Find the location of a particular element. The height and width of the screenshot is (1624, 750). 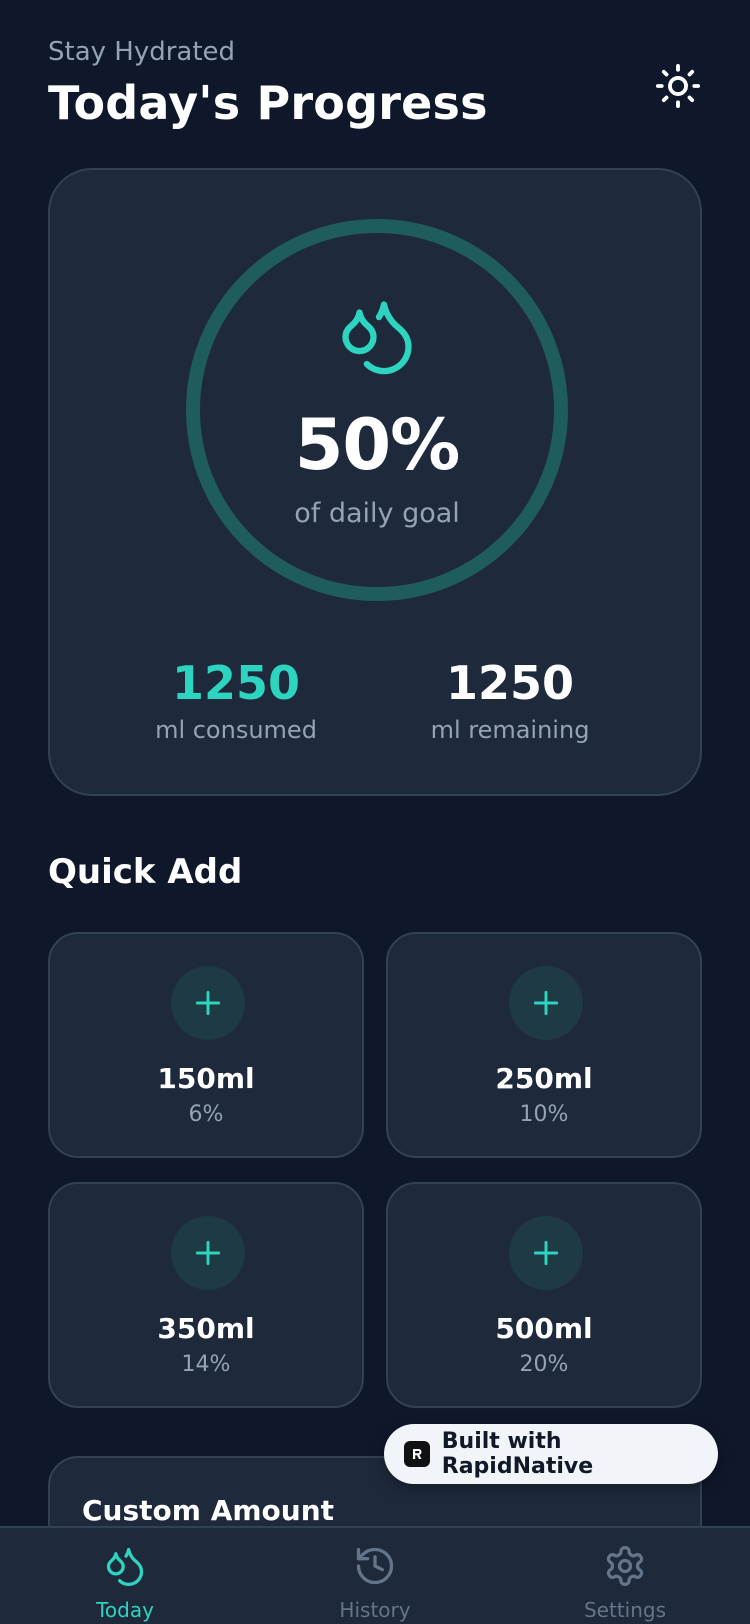

quick-add-share: 10% is located at coordinates (544, 1114).